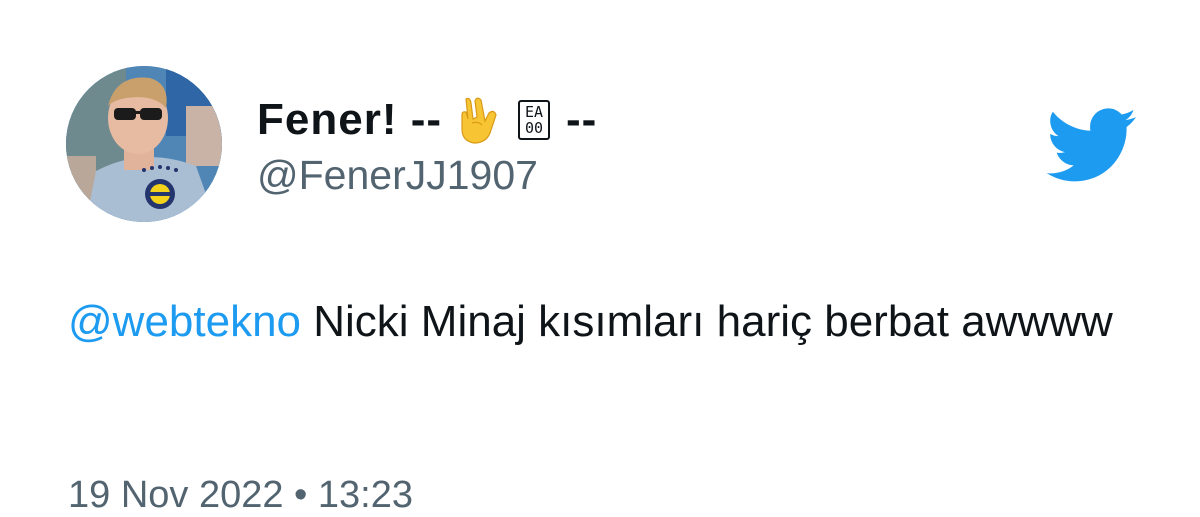 This screenshot has height=517, width=1200. I want to click on ea-glyph-top: EA, so click(534, 112).